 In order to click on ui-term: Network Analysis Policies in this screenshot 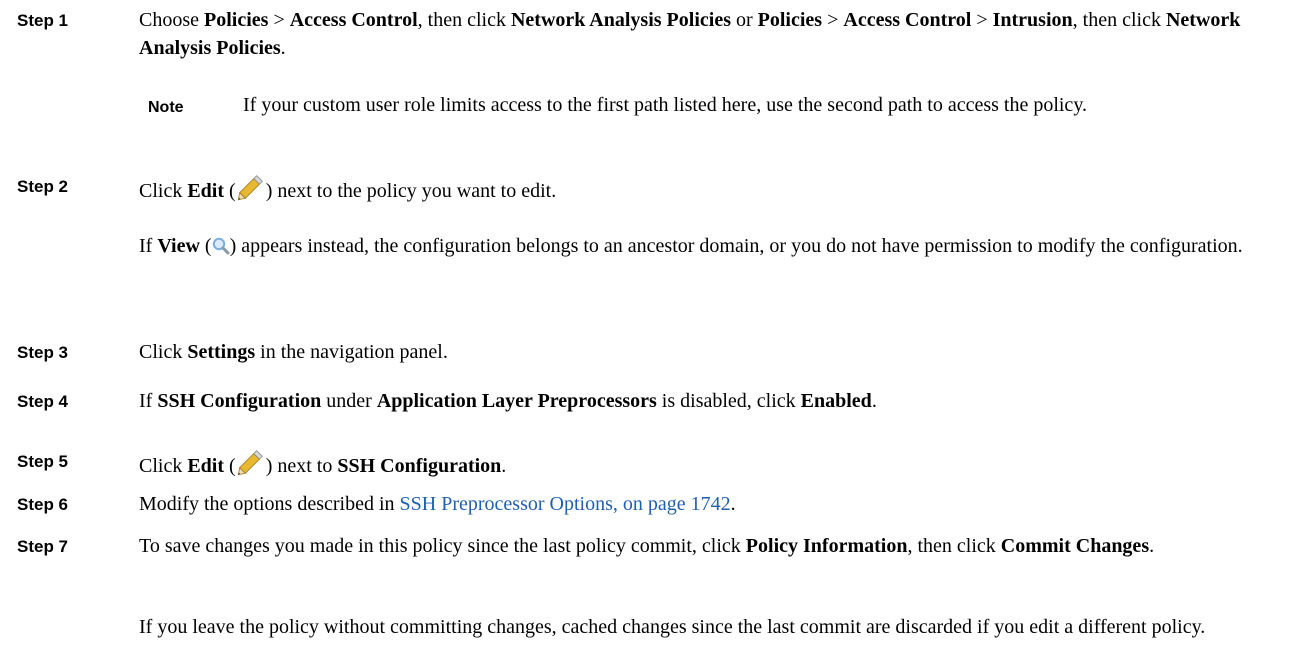, I will do `click(620, 20)`.